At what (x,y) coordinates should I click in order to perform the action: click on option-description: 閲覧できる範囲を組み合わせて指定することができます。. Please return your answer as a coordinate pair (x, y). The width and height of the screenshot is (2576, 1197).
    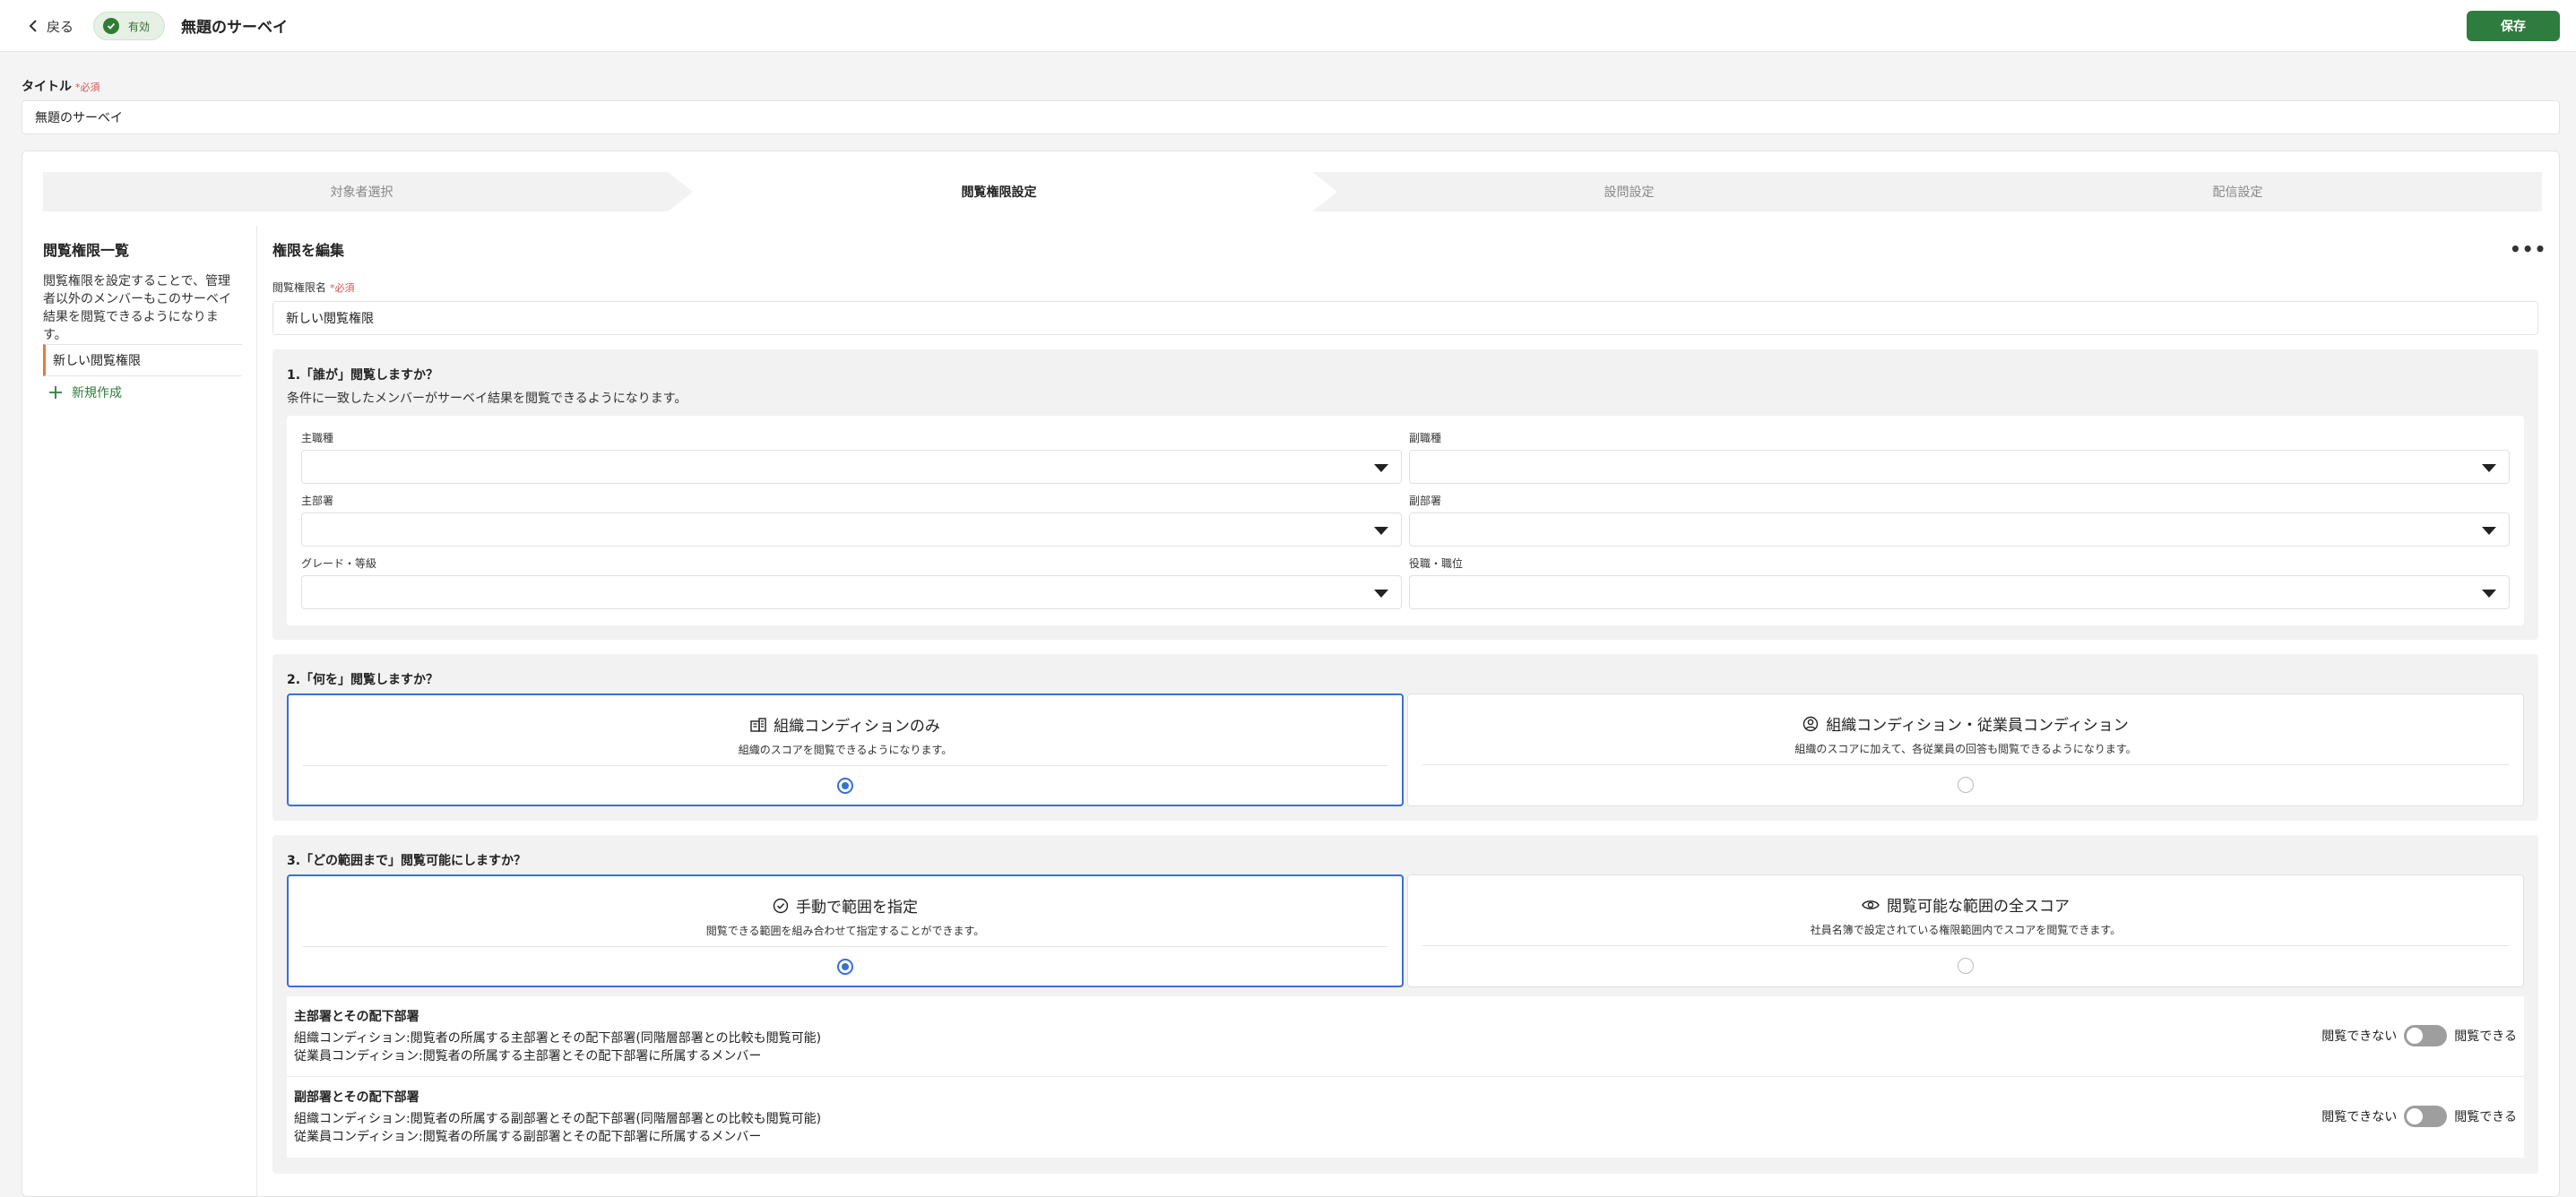
    Looking at the image, I should click on (845, 931).